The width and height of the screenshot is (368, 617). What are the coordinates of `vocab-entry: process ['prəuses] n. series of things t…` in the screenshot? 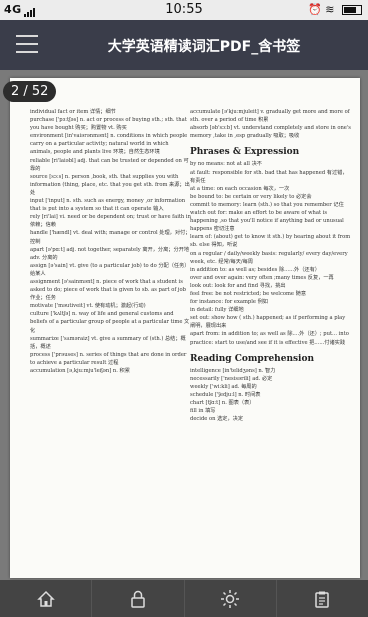 It's located at (108, 358).